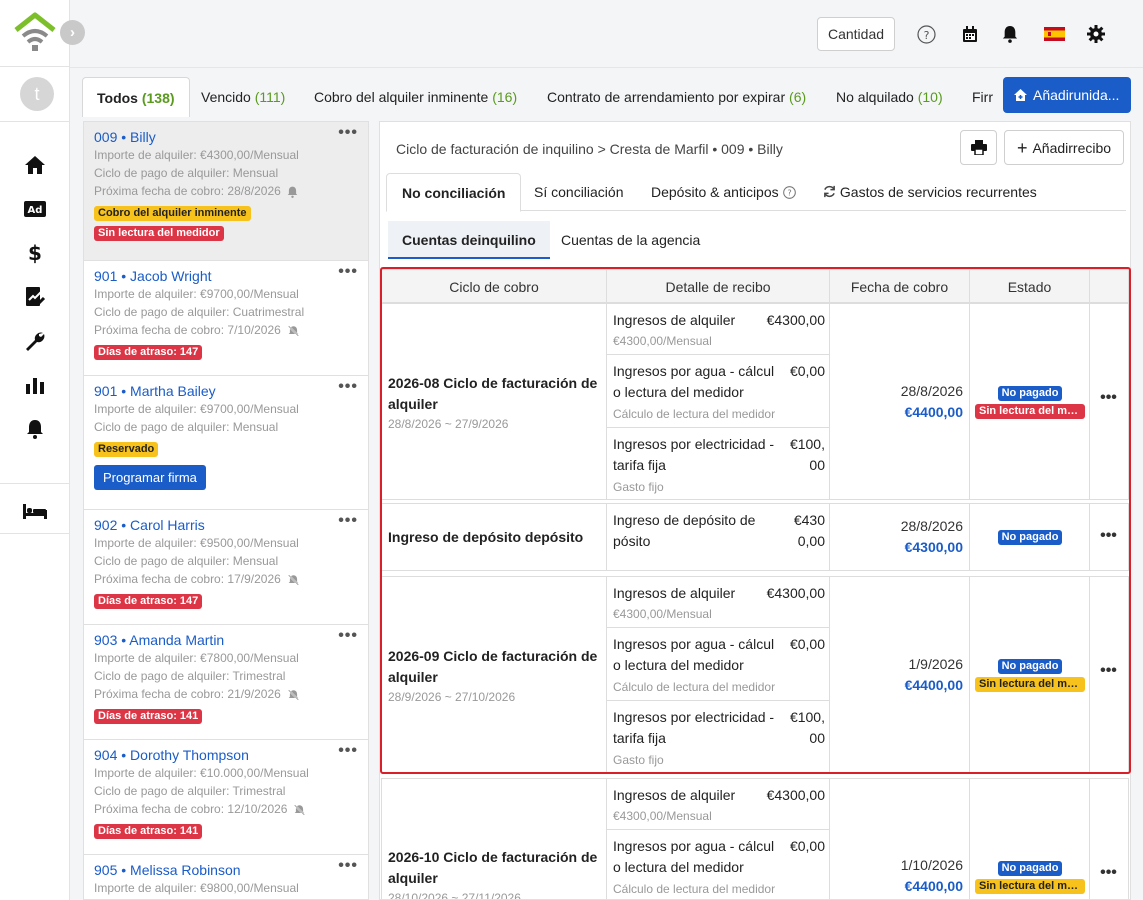 Image resolution: width=1143 pixels, height=900 pixels. Describe the element at coordinates (35, 253) in the screenshot. I see `dollar-icon: $` at that location.